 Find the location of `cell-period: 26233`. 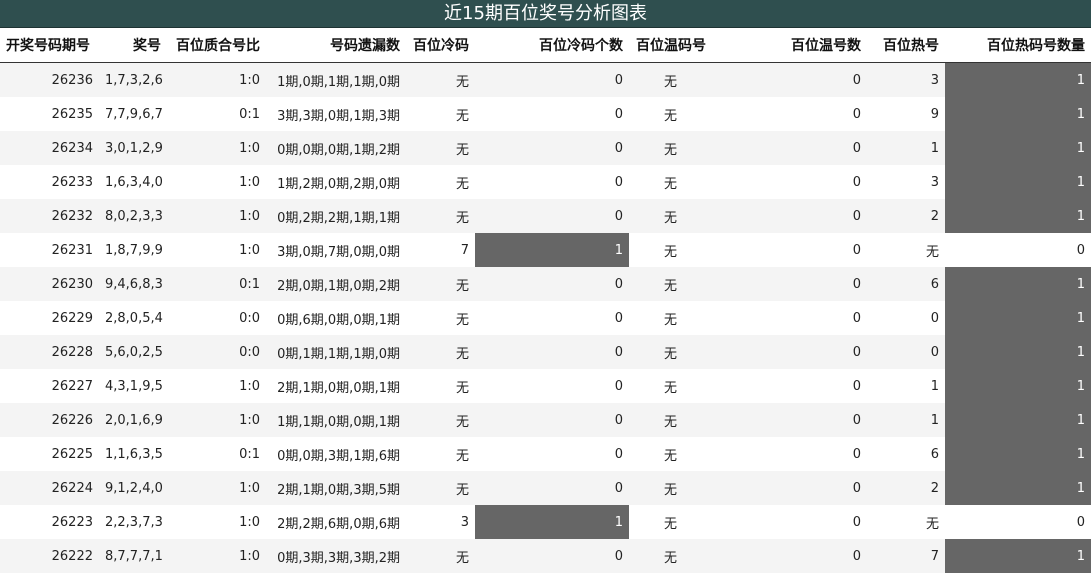

cell-period: 26233 is located at coordinates (49, 182).